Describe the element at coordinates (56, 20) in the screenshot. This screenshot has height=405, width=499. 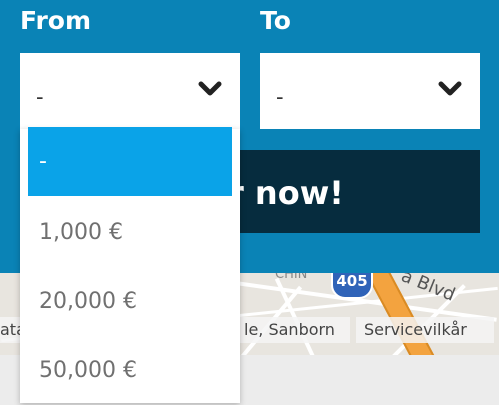
I see `from-label: From` at that location.